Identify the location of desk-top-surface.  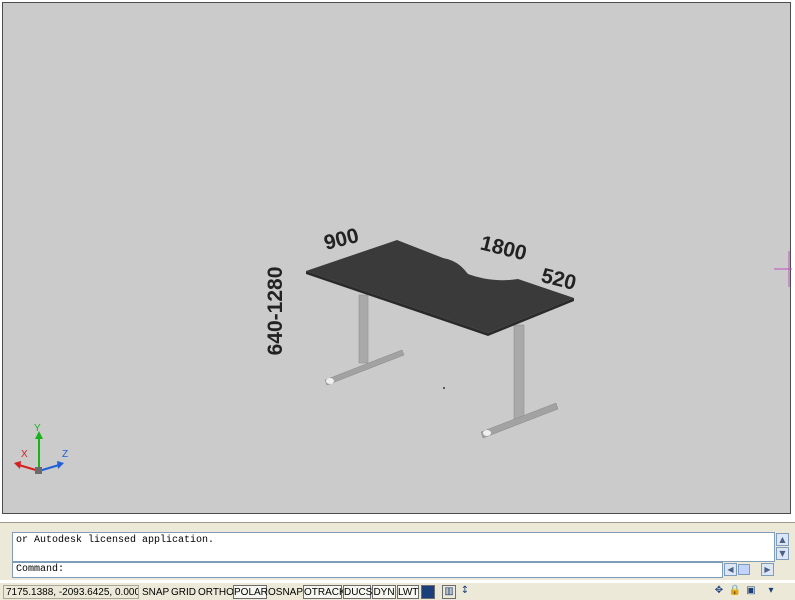
(440, 288).